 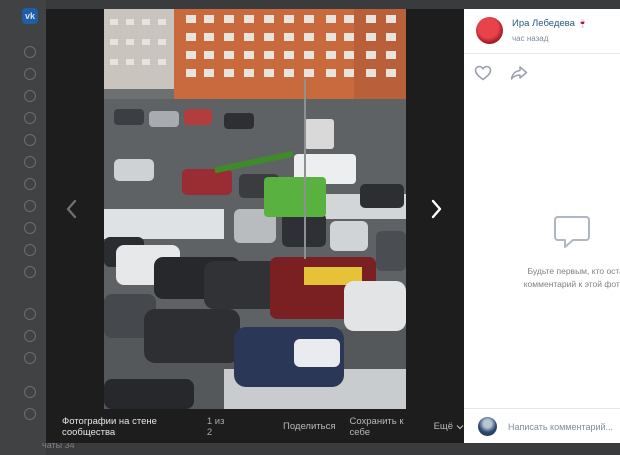 What do you see at coordinates (572, 232) in the screenshot?
I see `comment-bubble-icon` at bounding box center [572, 232].